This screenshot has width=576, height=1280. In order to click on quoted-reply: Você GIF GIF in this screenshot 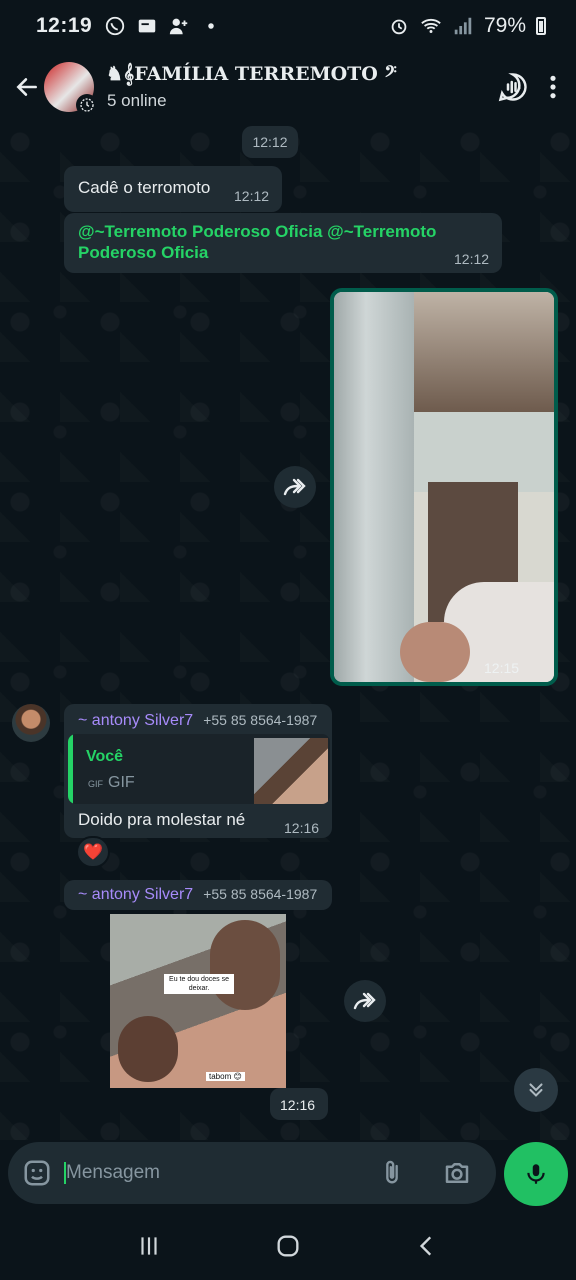, I will do `click(199, 769)`.